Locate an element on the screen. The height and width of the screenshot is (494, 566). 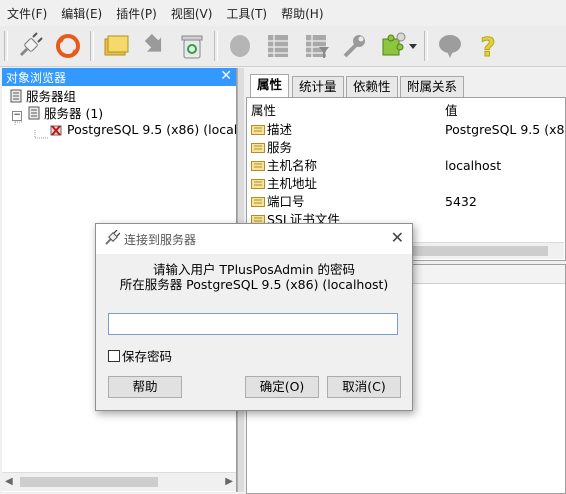
menu-plugins: 插件(P) is located at coordinates (136, 13).